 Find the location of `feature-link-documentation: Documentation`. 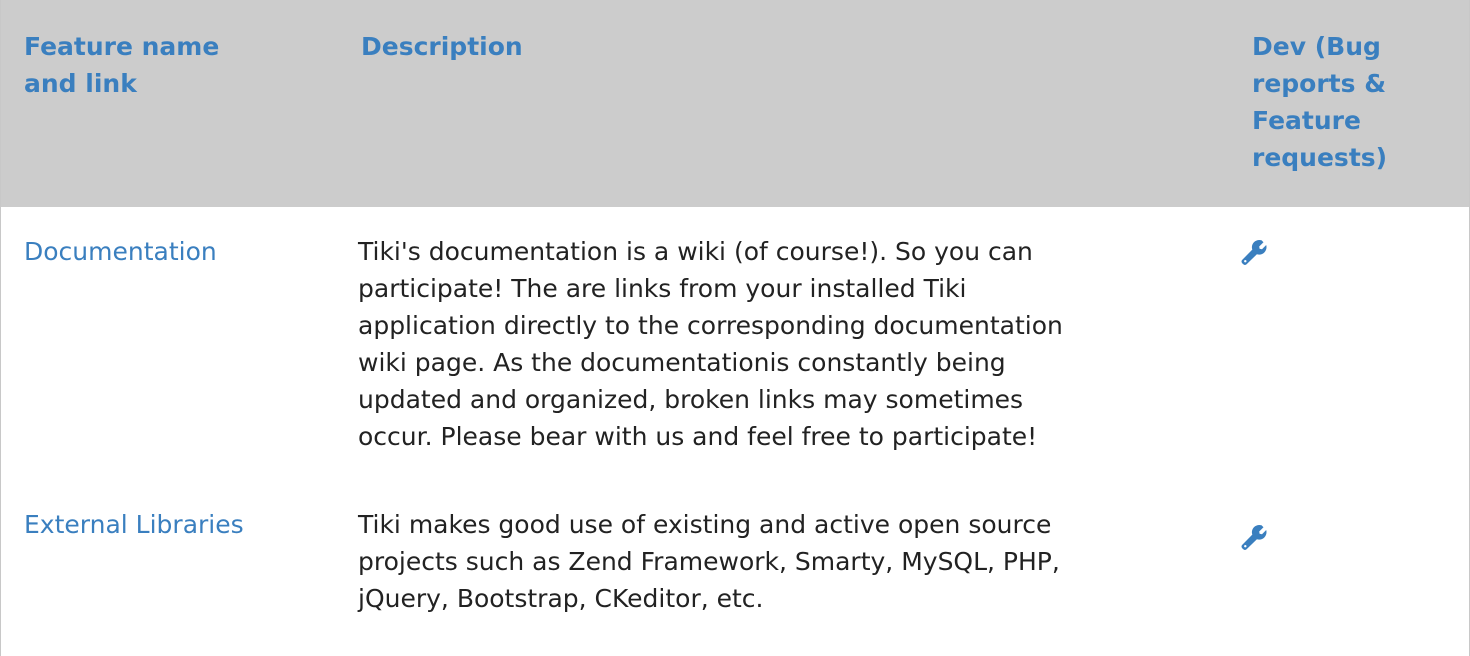

feature-link-documentation: Documentation is located at coordinates (120, 251).